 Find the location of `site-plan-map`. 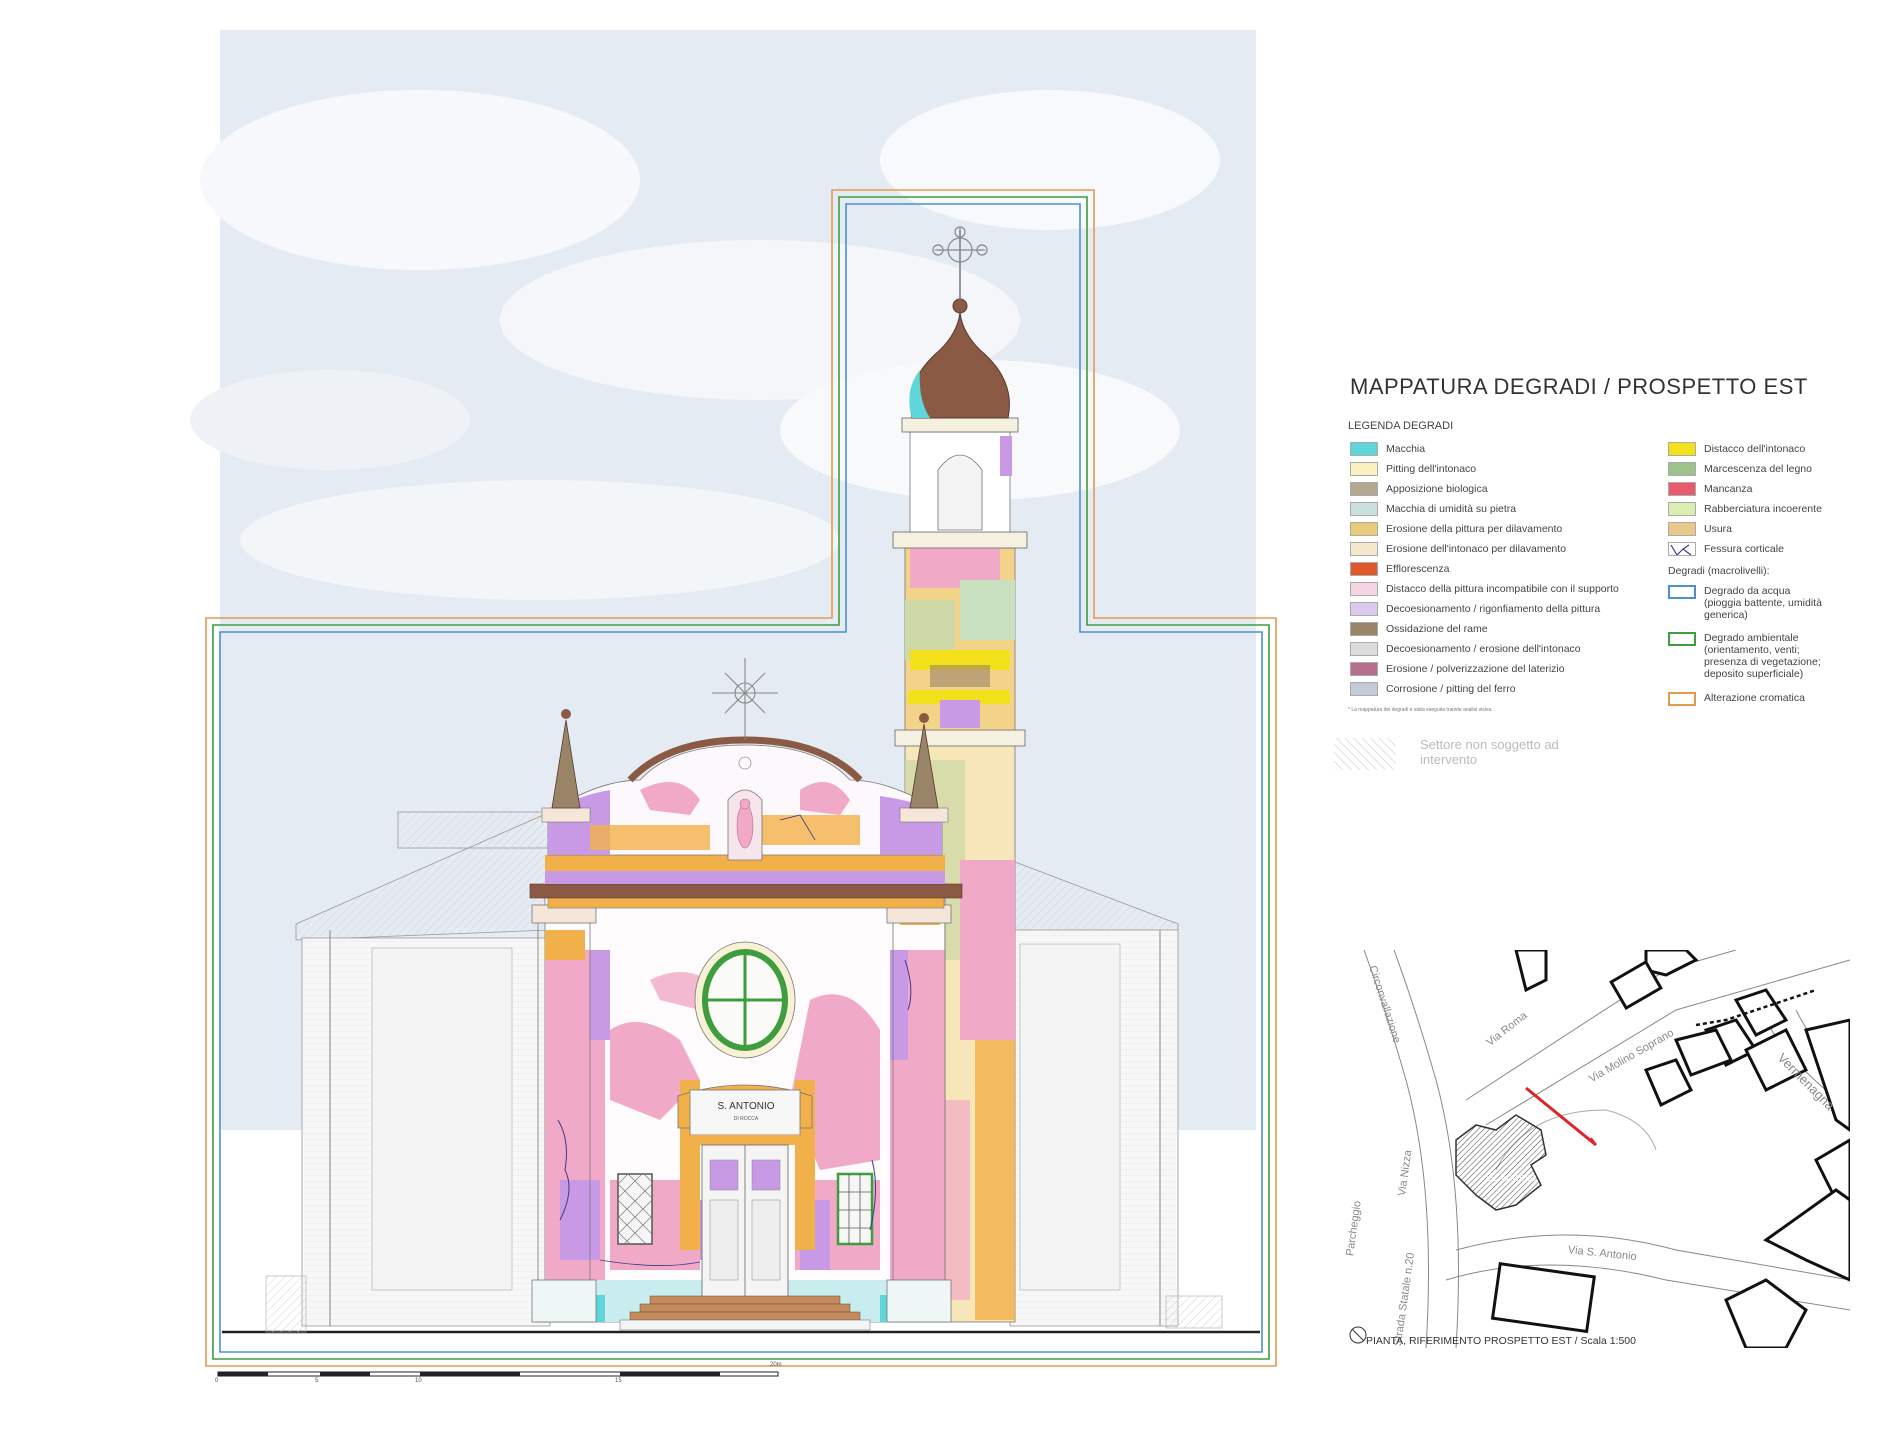

site-plan-map is located at coordinates (1599, 1149).